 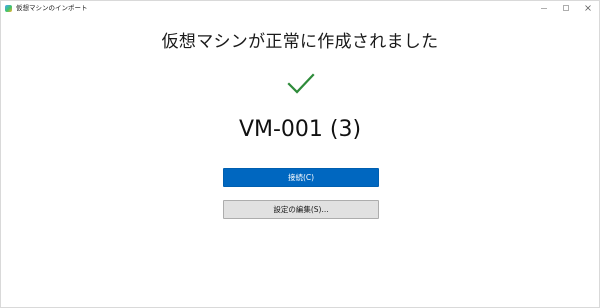 I want to click on title-bar: 仮想マシンのインポート, so click(x=300, y=8).